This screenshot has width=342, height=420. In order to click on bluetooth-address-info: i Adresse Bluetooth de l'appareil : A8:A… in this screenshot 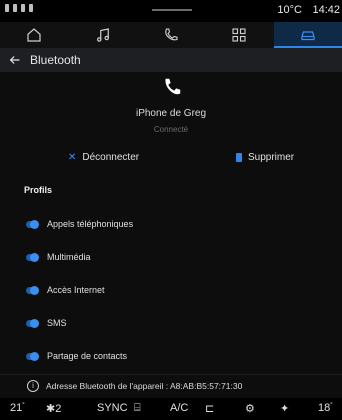, I will do `click(171, 385)`.